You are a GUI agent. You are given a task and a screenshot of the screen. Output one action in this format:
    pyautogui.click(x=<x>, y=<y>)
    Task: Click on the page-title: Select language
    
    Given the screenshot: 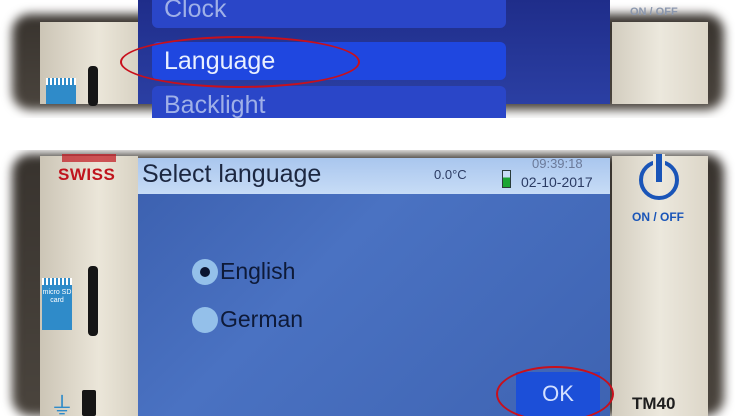 What is the action you would take?
    pyautogui.click(x=232, y=174)
    